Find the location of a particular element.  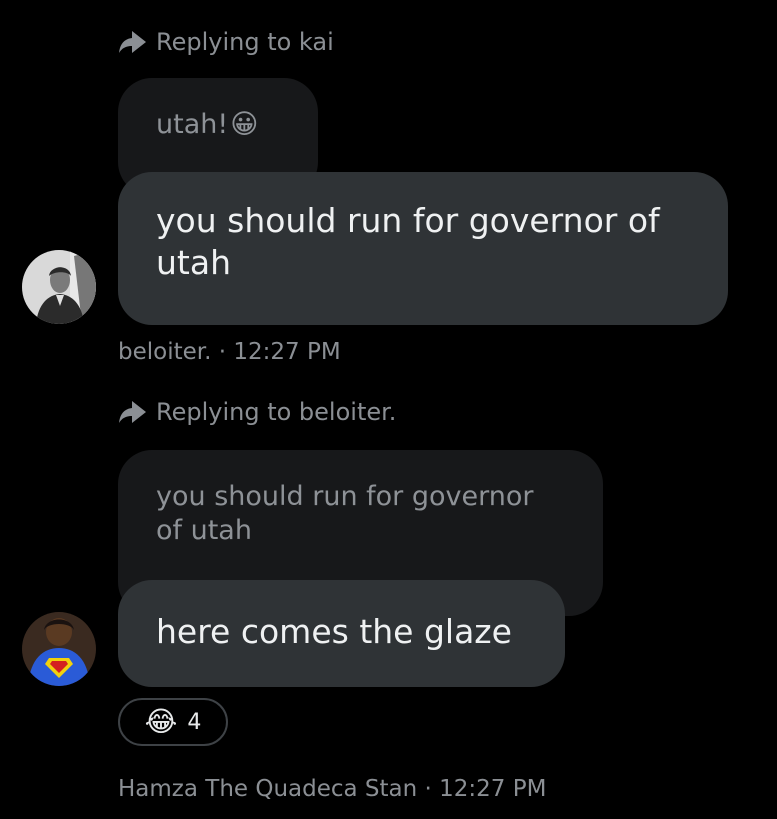

message-text: here comes the glaze is located at coordinates (334, 631).